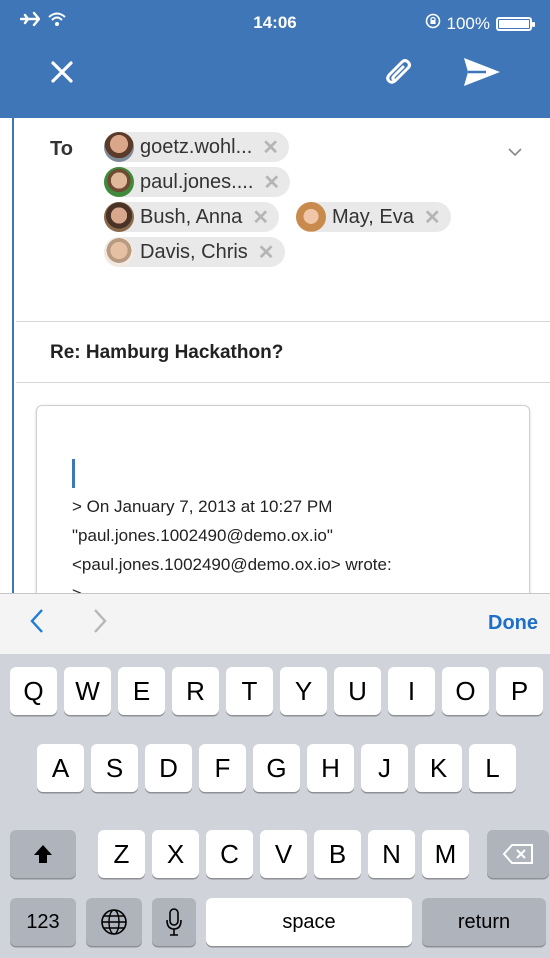 The height and width of the screenshot is (958, 550). I want to click on chevron-down-icon, so click(515, 153).